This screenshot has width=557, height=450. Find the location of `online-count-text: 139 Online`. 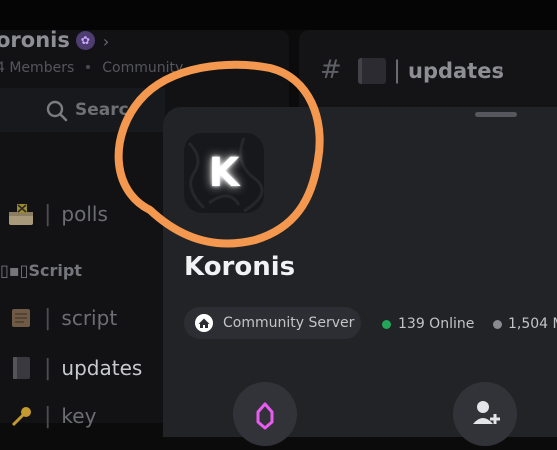

online-count-text: 139 Online is located at coordinates (436, 324).